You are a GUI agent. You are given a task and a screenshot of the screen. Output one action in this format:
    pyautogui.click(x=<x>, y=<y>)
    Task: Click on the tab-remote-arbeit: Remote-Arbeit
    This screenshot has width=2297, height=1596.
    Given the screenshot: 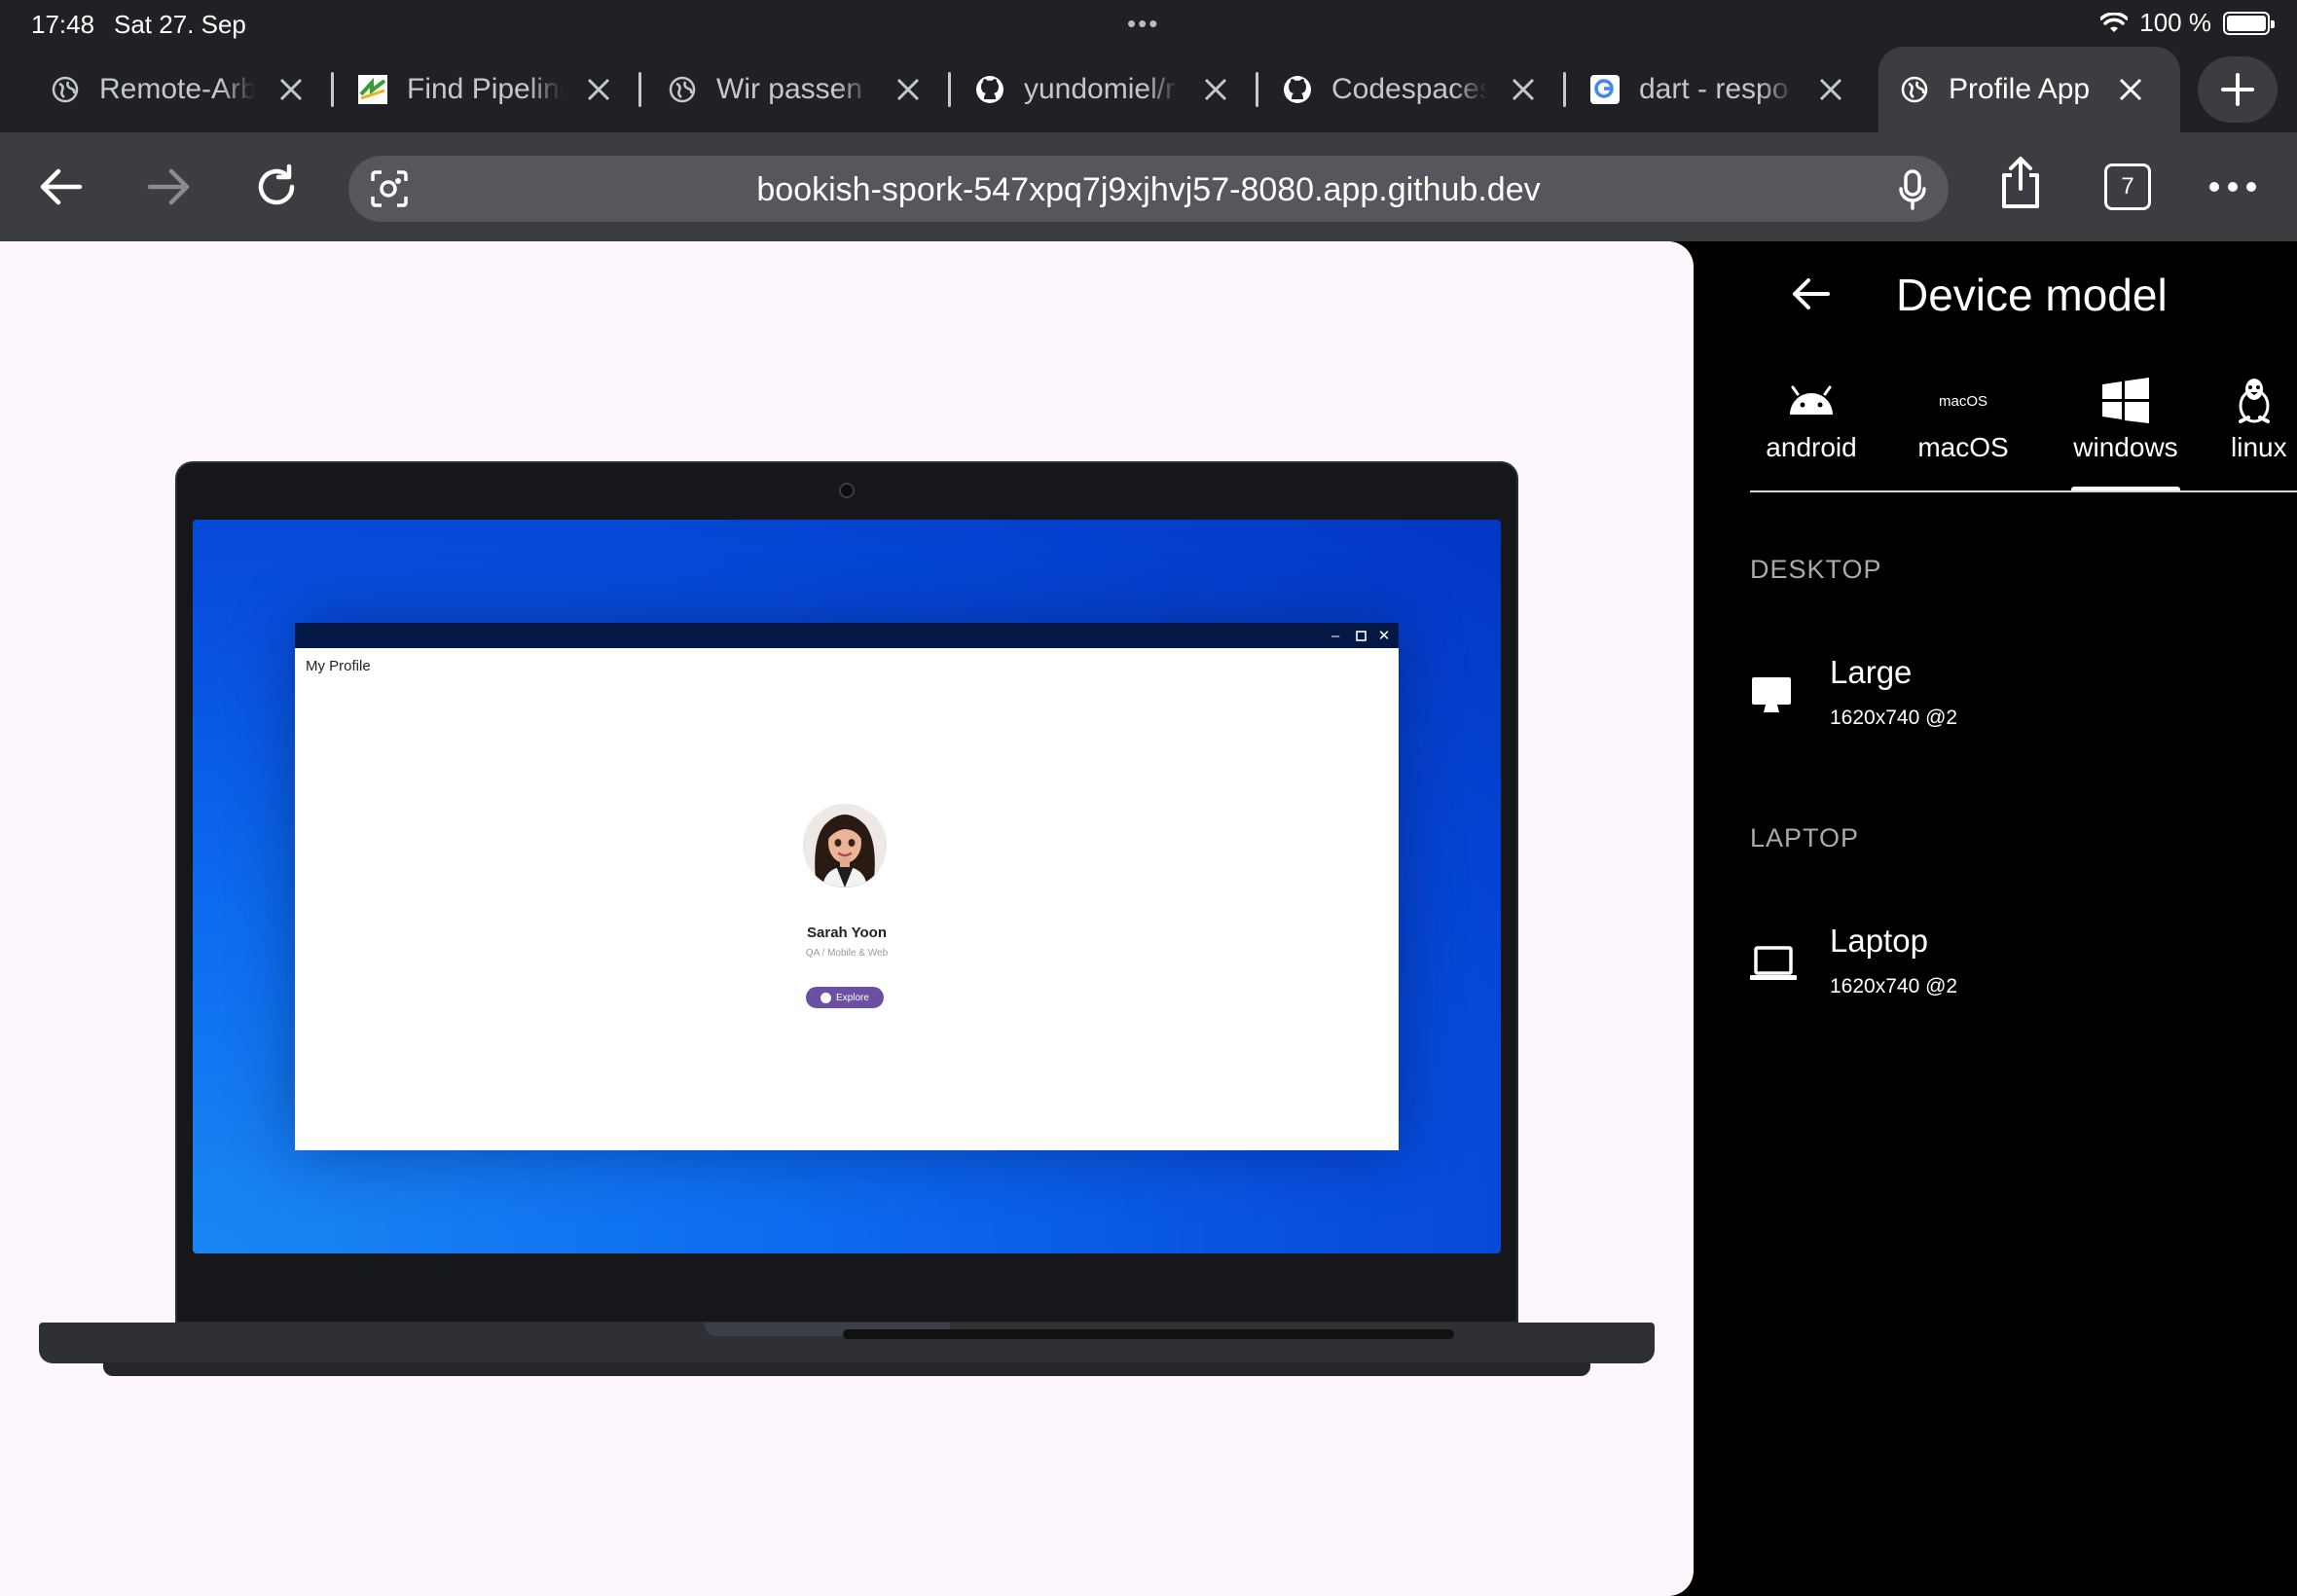 What is the action you would take?
    pyautogui.click(x=179, y=89)
    